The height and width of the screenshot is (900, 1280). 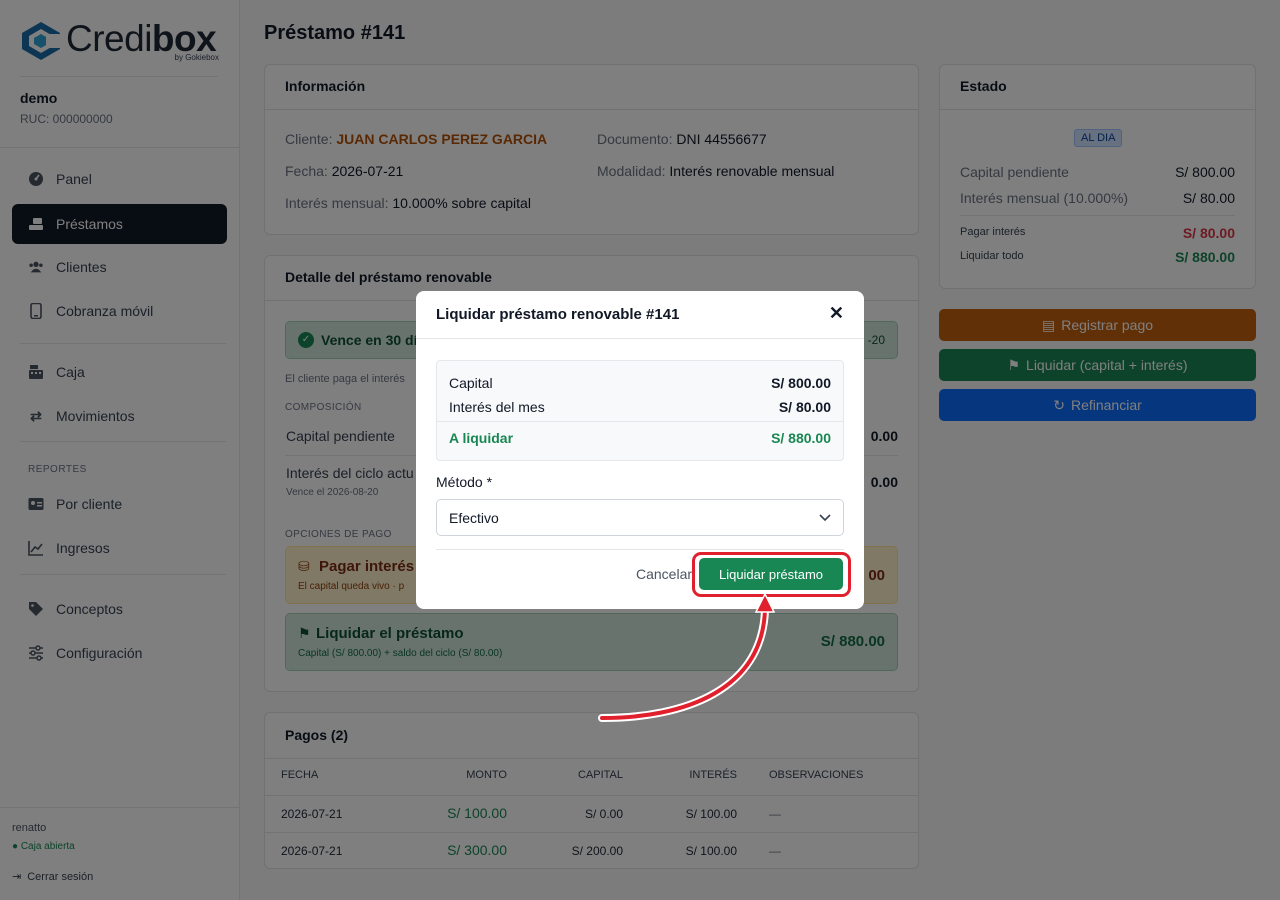 What do you see at coordinates (801, 383) in the screenshot?
I see `sum-capital-value: S/ 800.00` at bounding box center [801, 383].